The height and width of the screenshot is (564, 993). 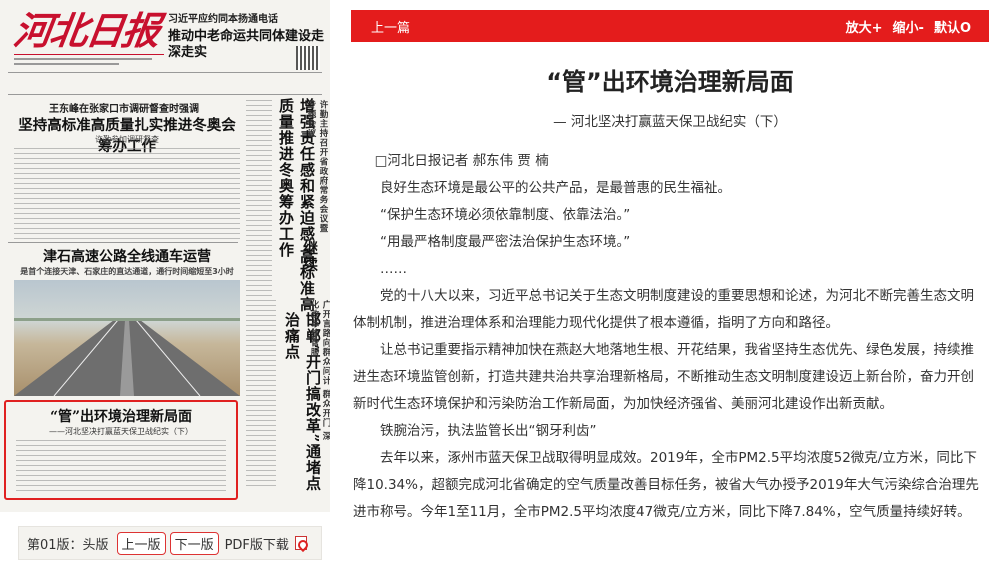 I want to click on page-navigation: 第01版：头版 上一版 下一版 PDF版下载, so click(x=170, y=543).